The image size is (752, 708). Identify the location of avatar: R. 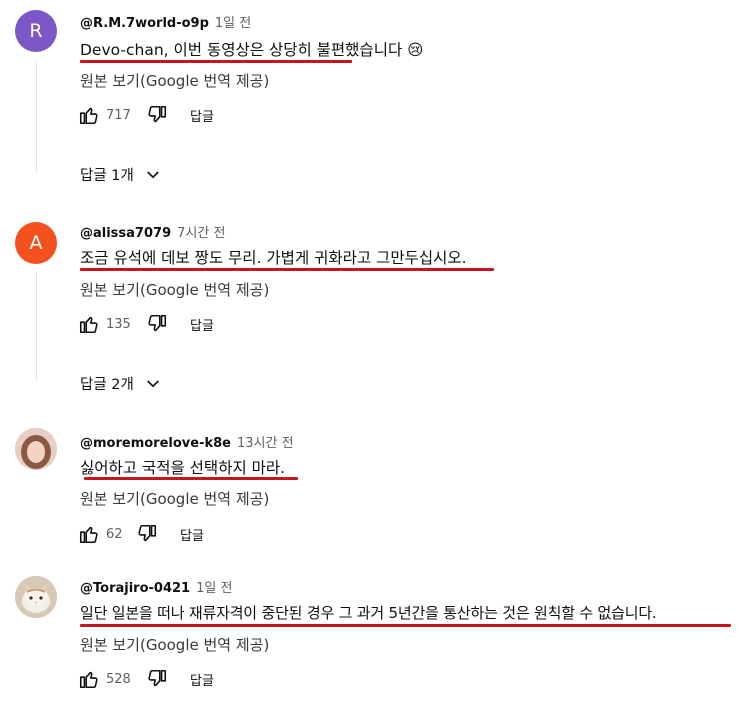
(36, 31).